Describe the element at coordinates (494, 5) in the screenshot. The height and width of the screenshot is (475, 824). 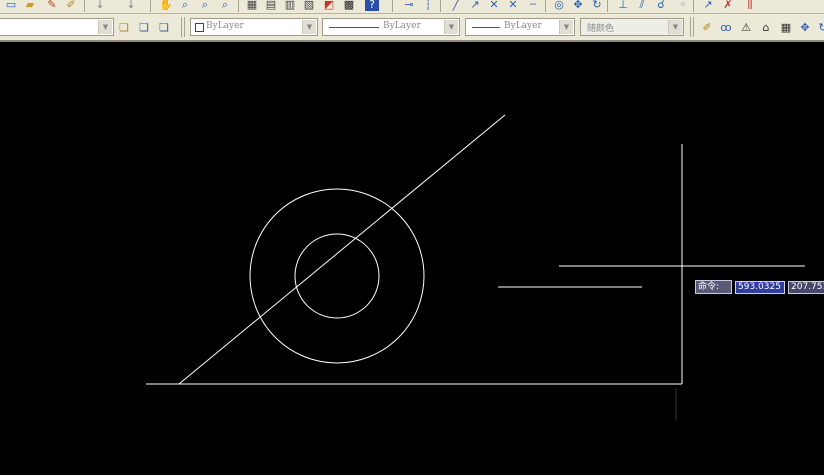
I see `multiline-icon: ✕` at that location.